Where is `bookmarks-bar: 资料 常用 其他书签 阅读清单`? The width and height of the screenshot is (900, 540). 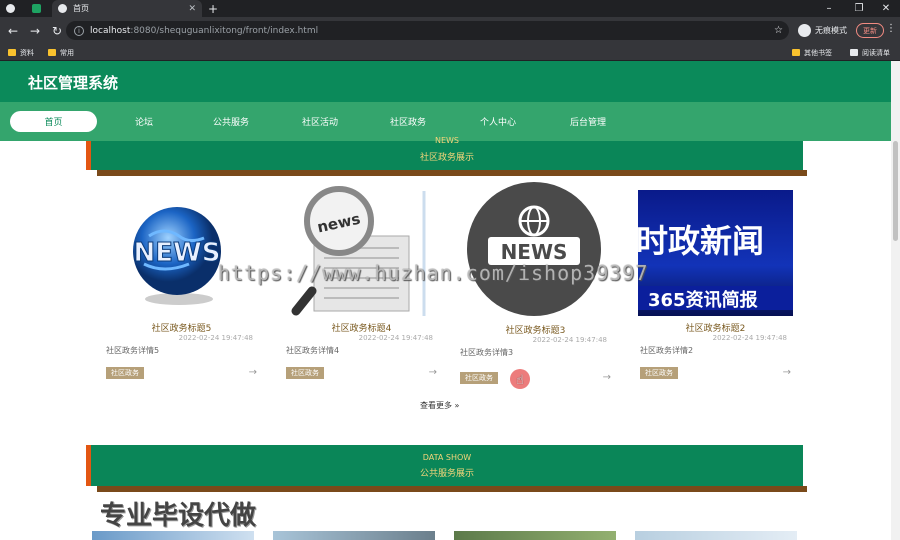
bookmarks-bar: 资料 常用 其他书签 阅读清单 is located at coordinates (450, 52).